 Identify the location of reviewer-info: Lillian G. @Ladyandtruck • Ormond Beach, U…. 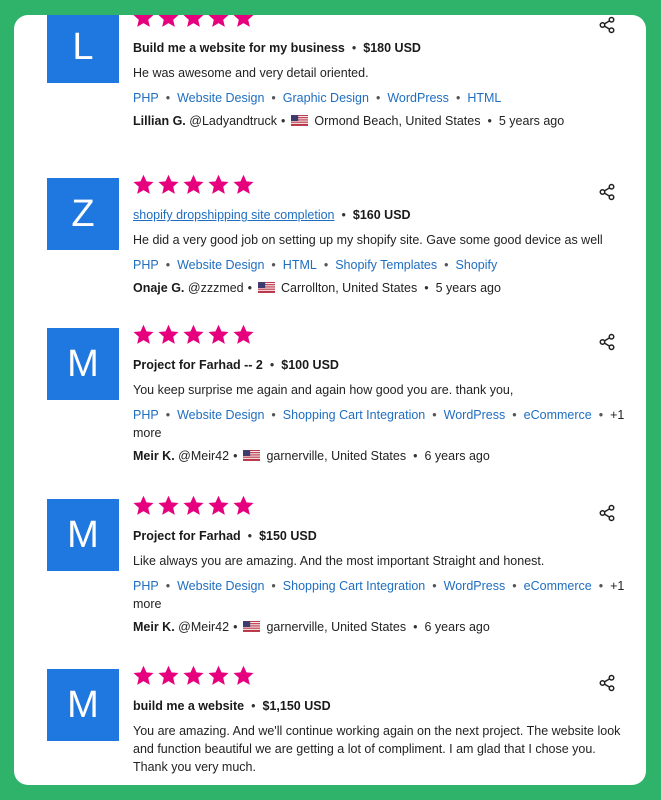
(381, 121).